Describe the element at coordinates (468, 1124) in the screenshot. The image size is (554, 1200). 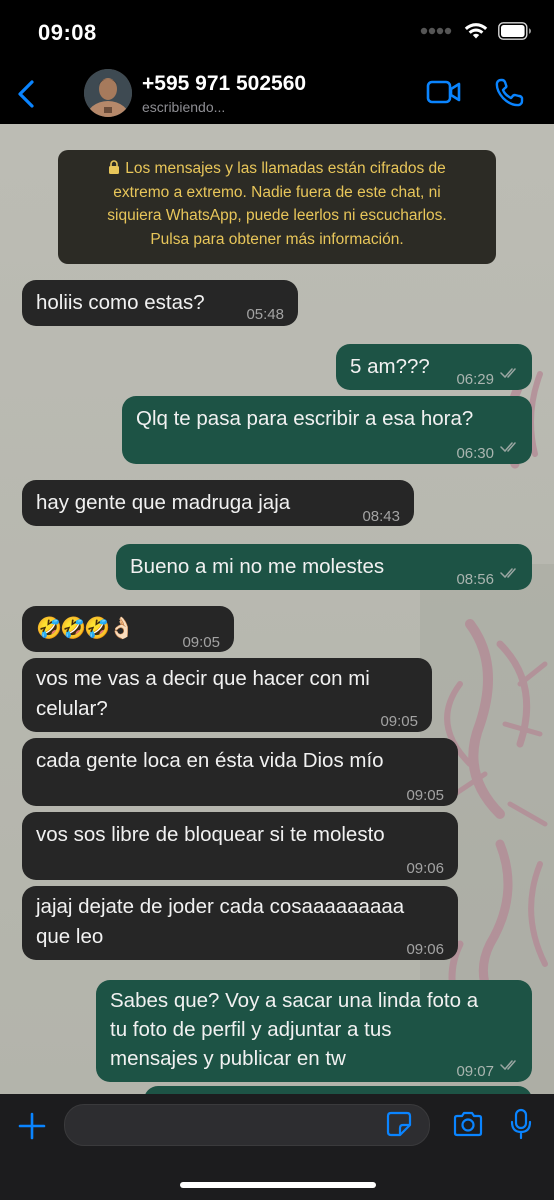
I see `camera-icon` at that location.